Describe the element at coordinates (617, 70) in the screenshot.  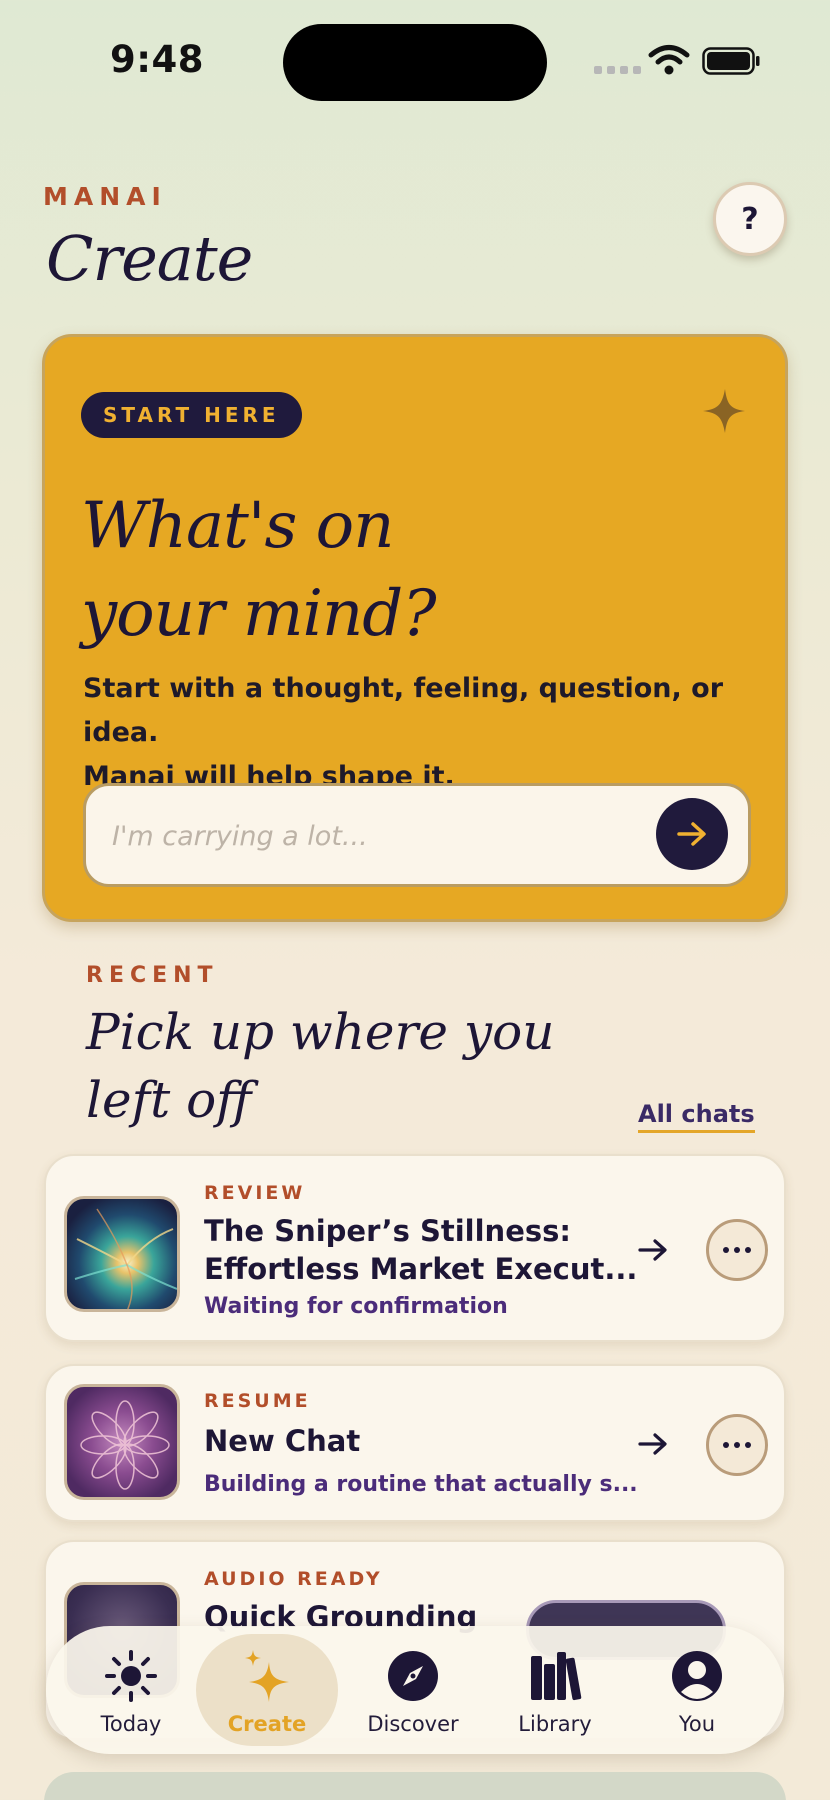
I see `cellular-signal-icon` at that location.